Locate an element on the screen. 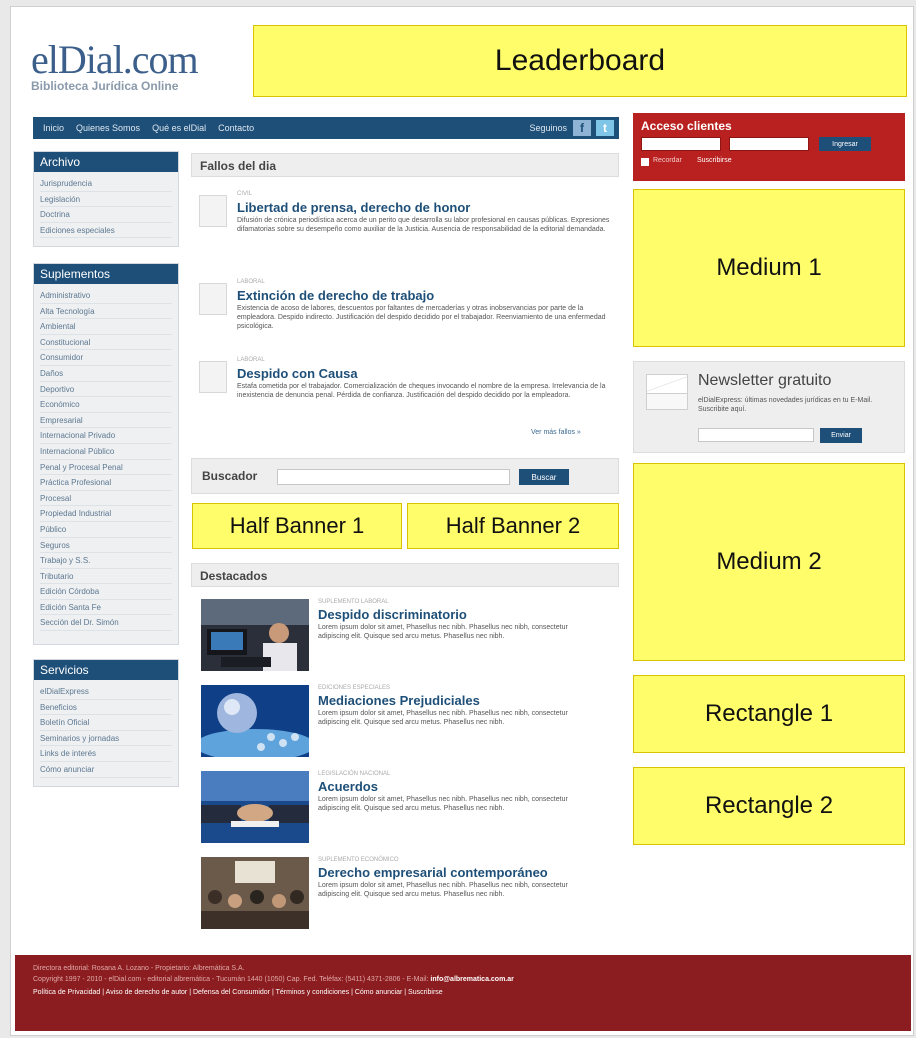 The image size is (916, 1038). nav-item-quienes-somos: Quienes Somos is located at coordinates (108, 128).